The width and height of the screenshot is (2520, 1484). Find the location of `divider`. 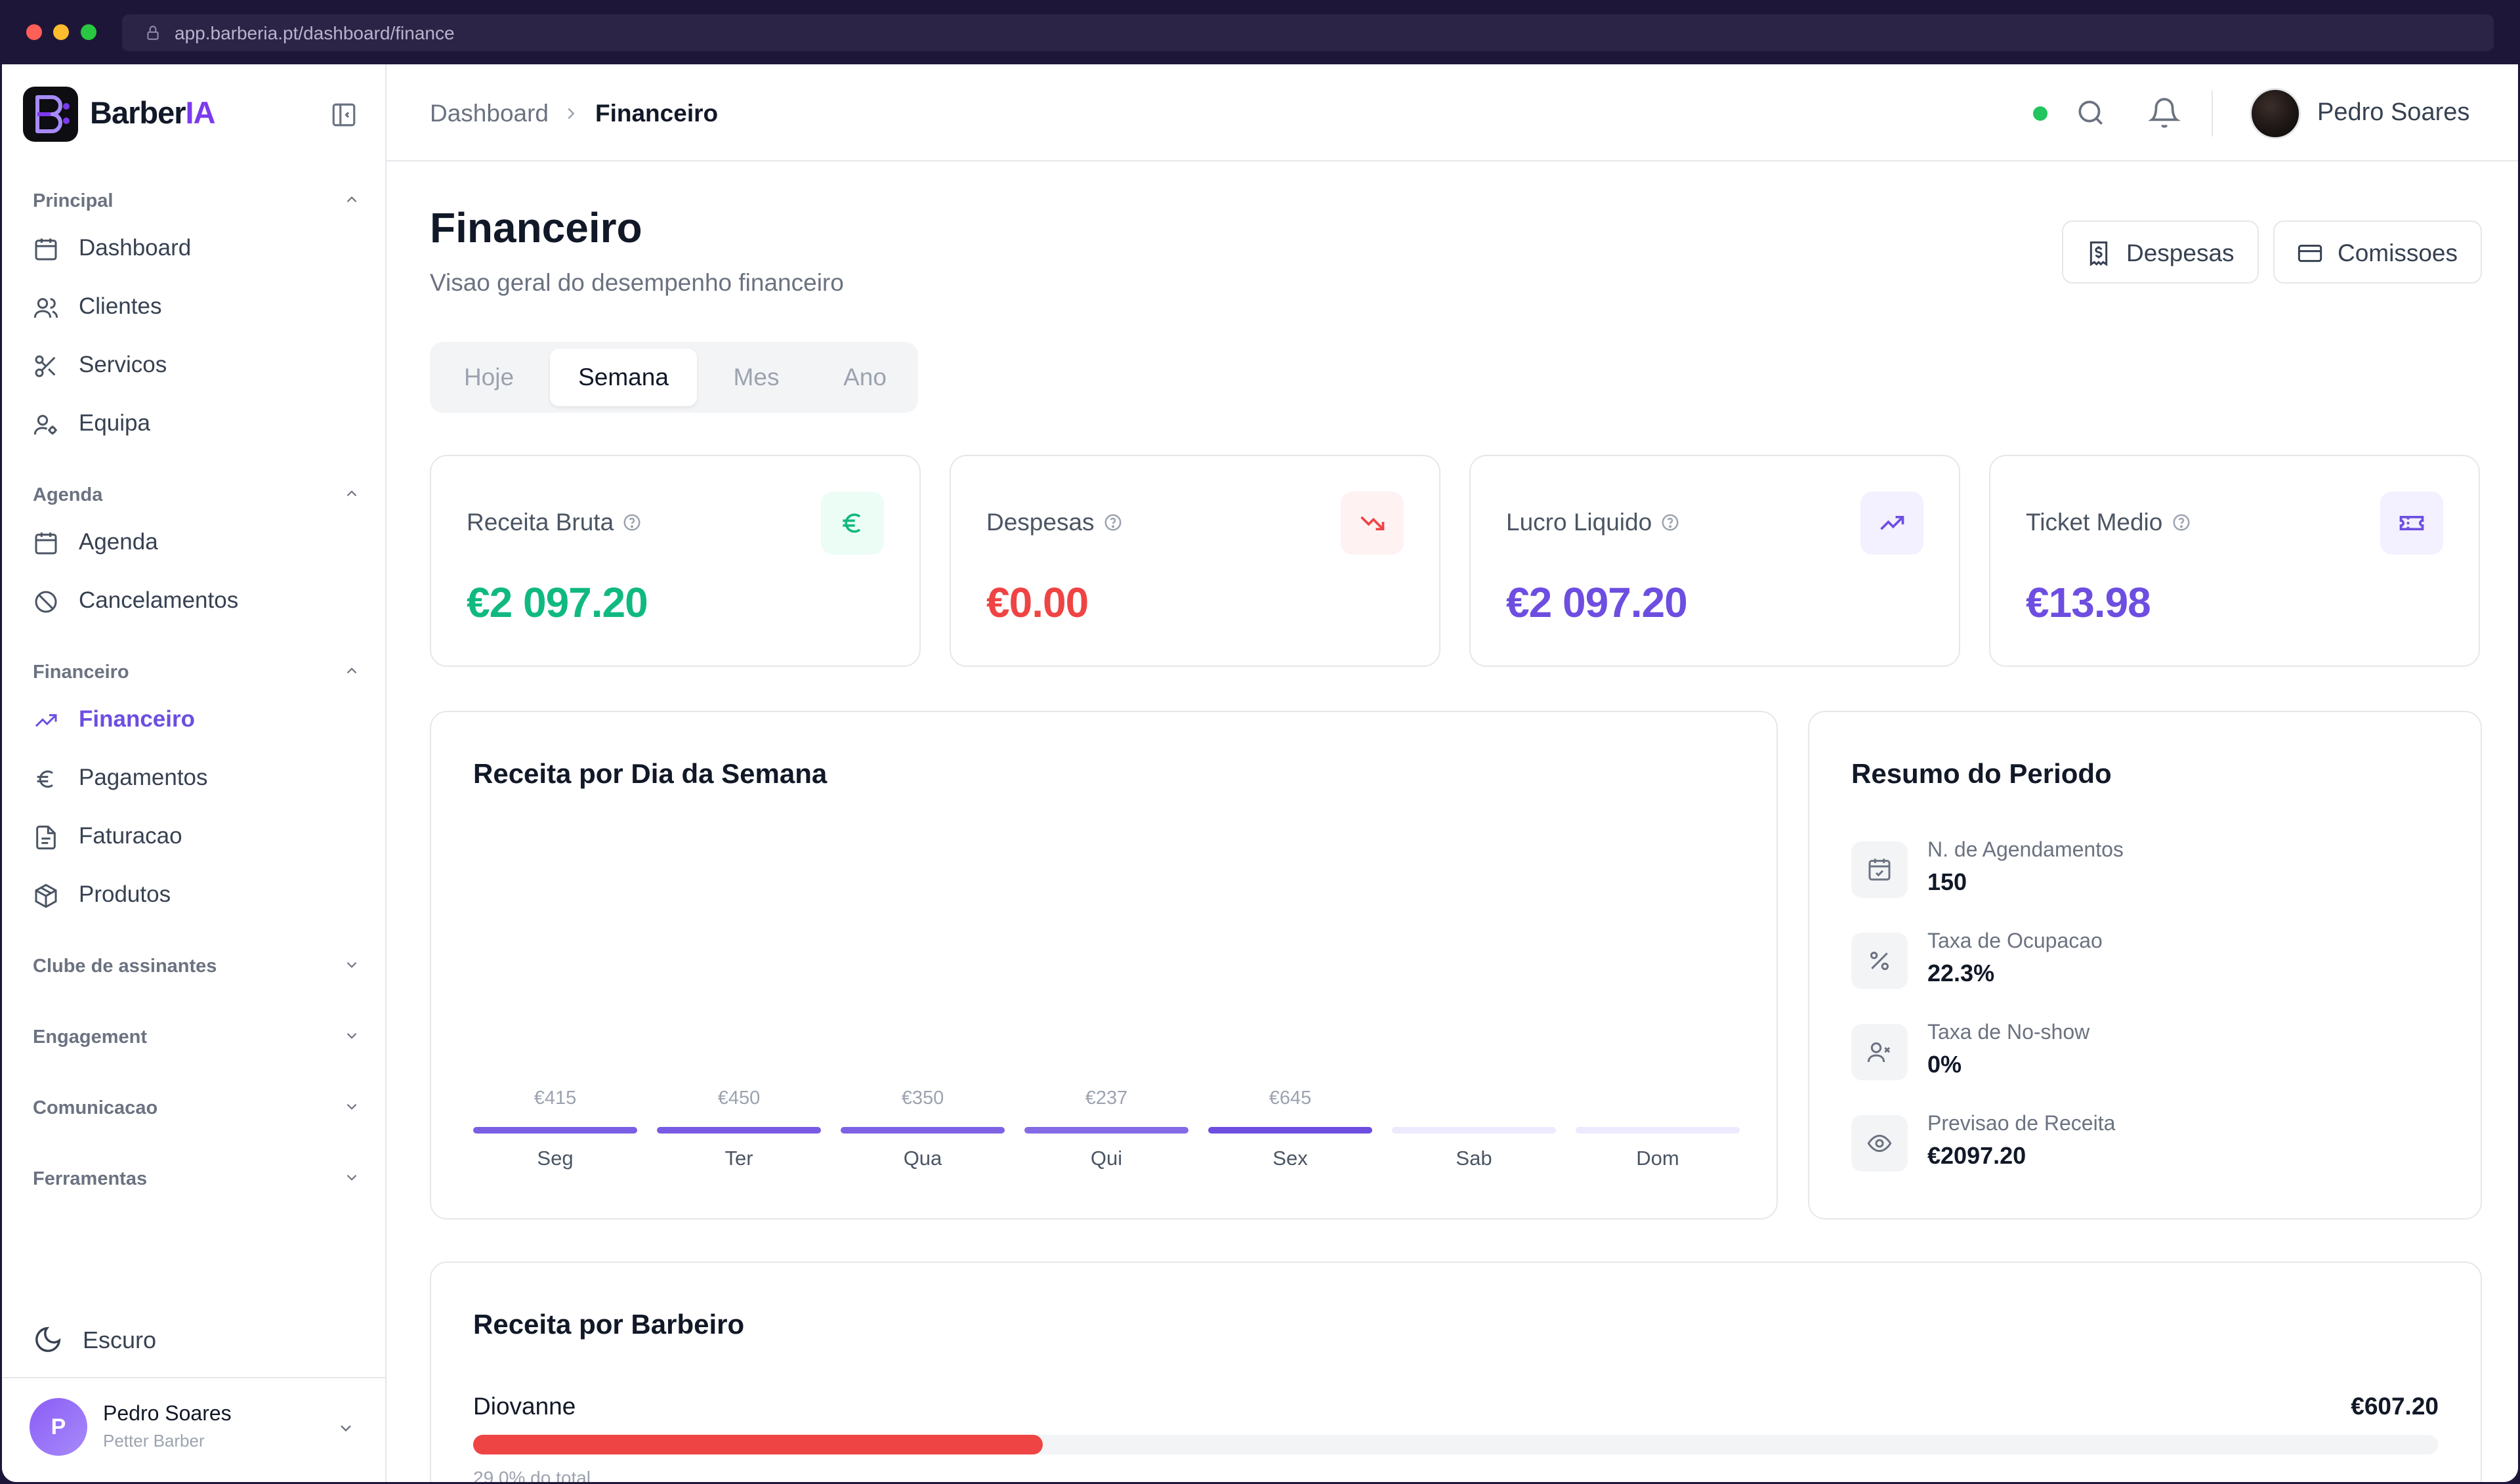

divider is located at coordinates (2212, 114).